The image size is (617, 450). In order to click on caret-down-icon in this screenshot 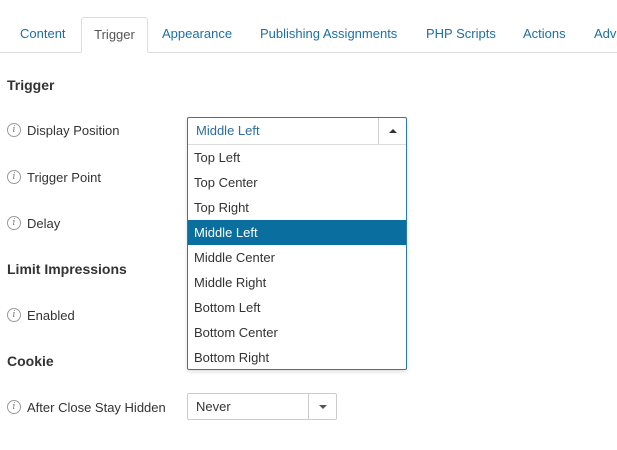, I will do `click(322, 406)`.